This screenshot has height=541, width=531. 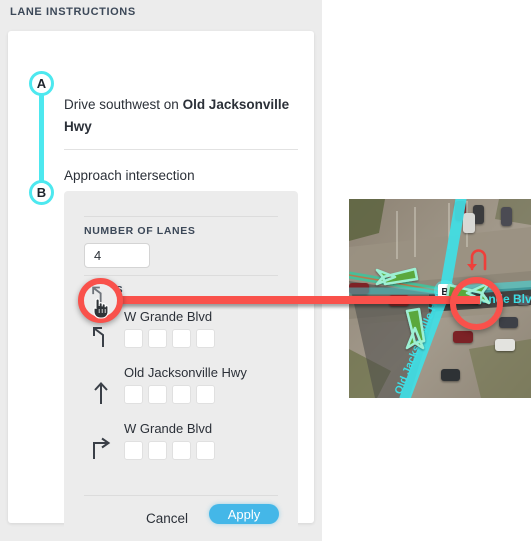 I want to click on panel-divider-top, so click(x=181, y=216).